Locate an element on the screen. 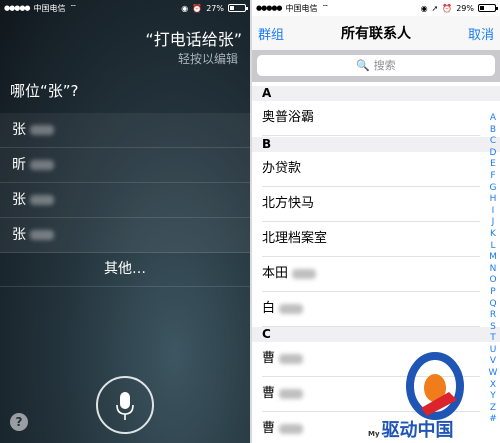 The image size is (500, 443). navigation-bar: 群组 所有联系人 取消 is located at coordinates (376, 33).